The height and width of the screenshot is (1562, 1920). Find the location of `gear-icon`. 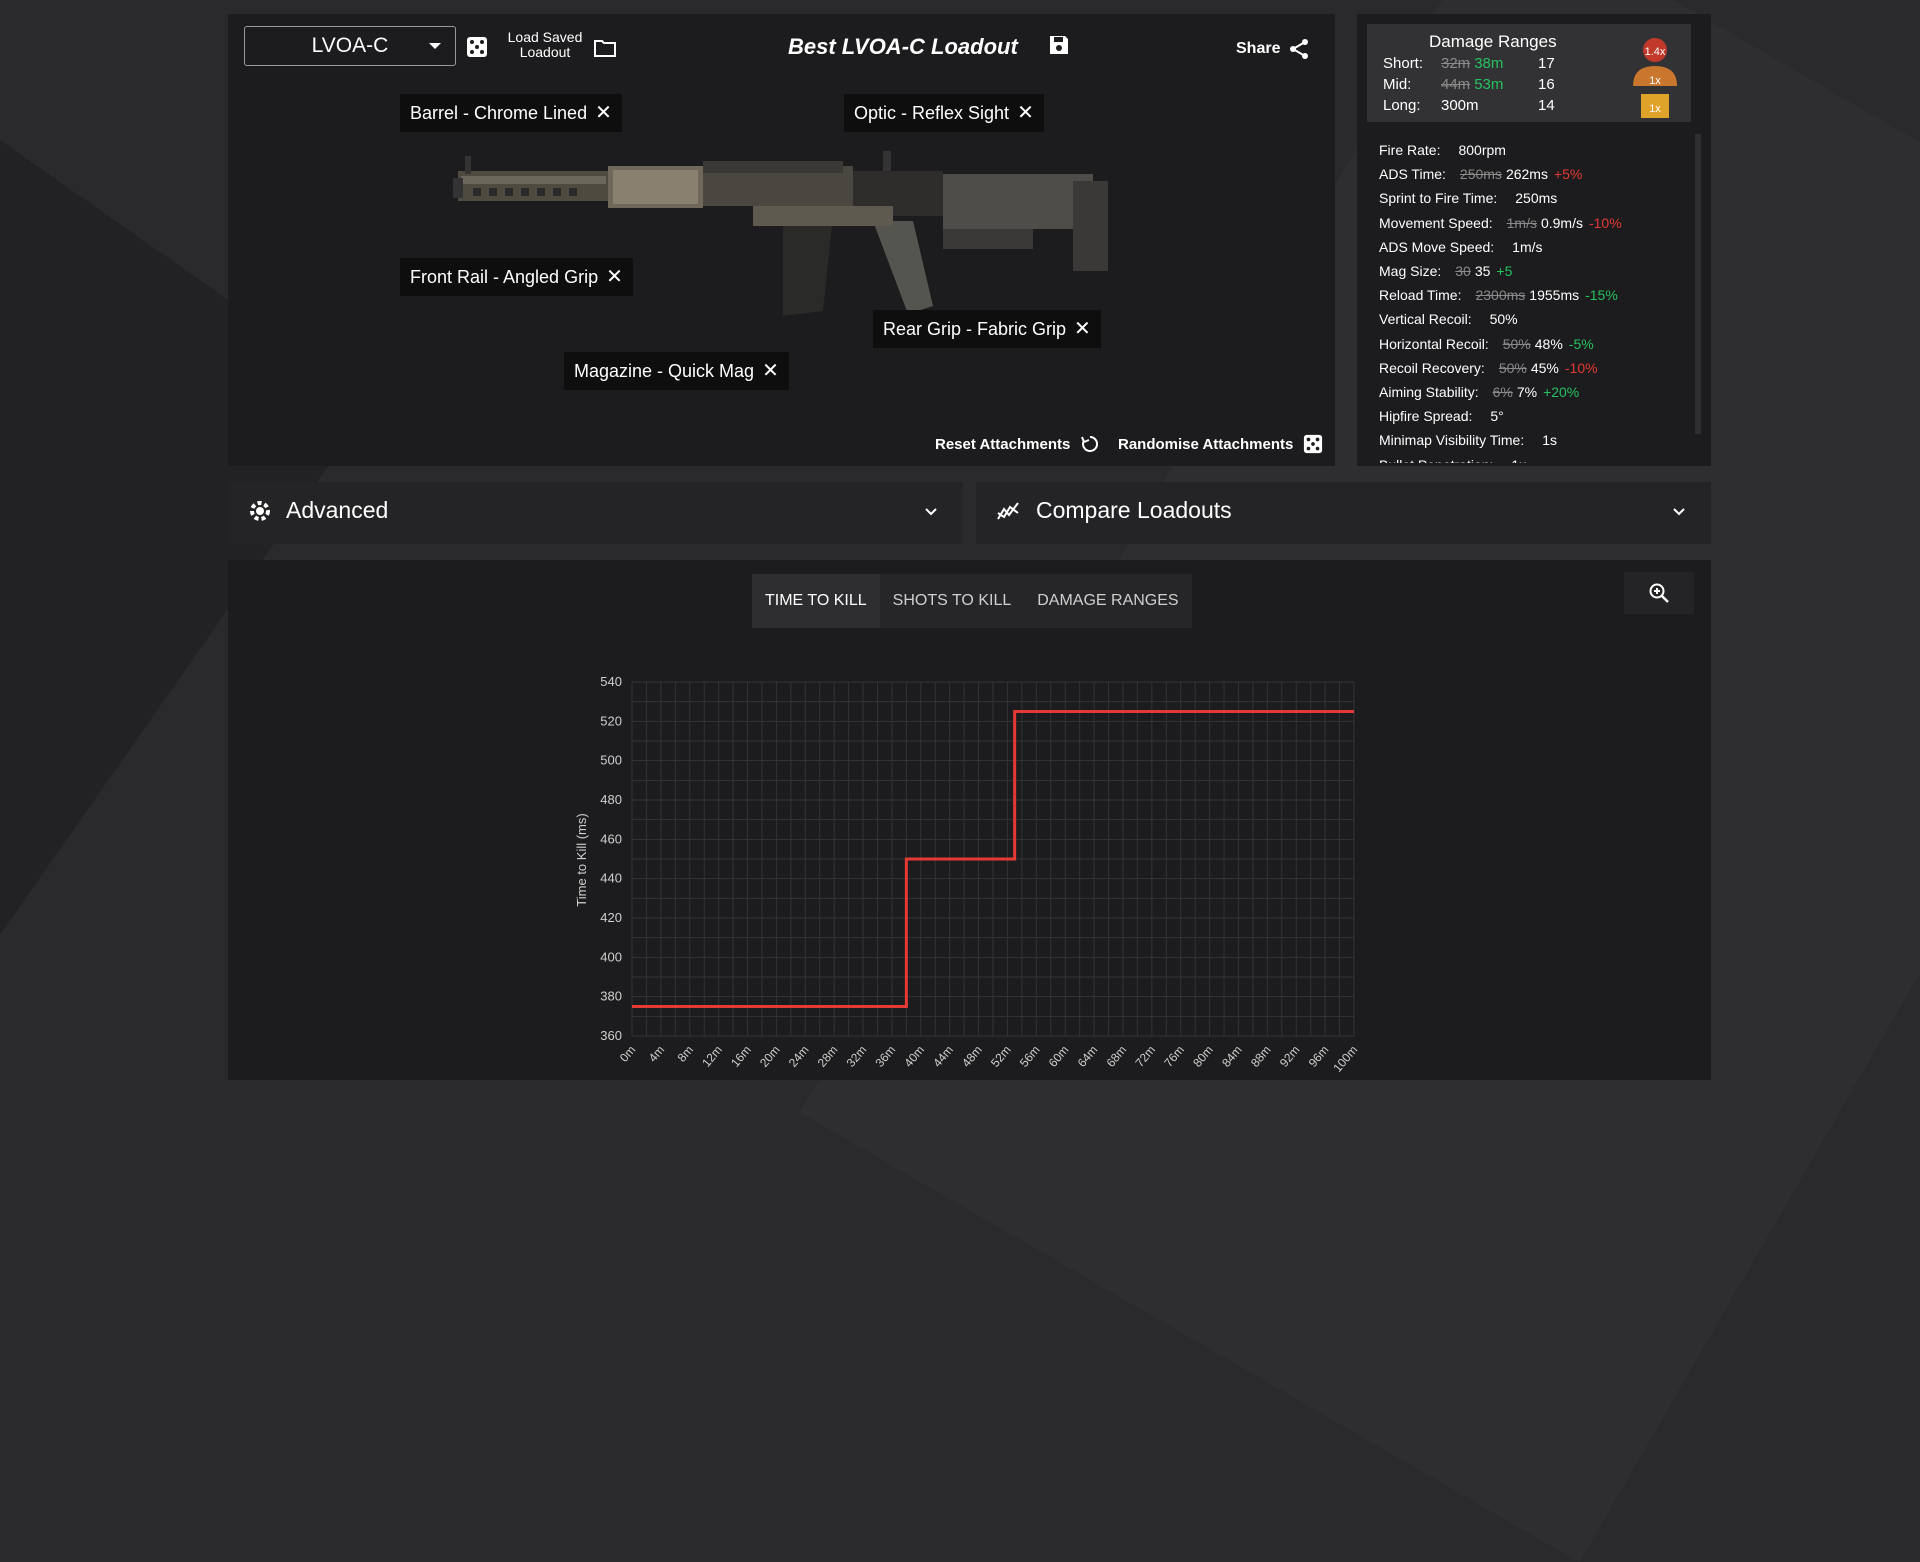

gear-icon is located at coordinates (260, 510).